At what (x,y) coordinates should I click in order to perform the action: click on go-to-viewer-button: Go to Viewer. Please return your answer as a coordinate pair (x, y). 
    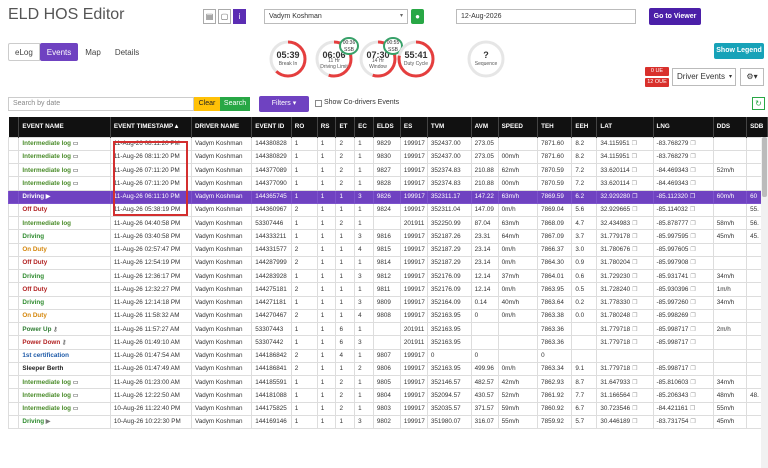
    Looking at the image, I should click on (675, 16).